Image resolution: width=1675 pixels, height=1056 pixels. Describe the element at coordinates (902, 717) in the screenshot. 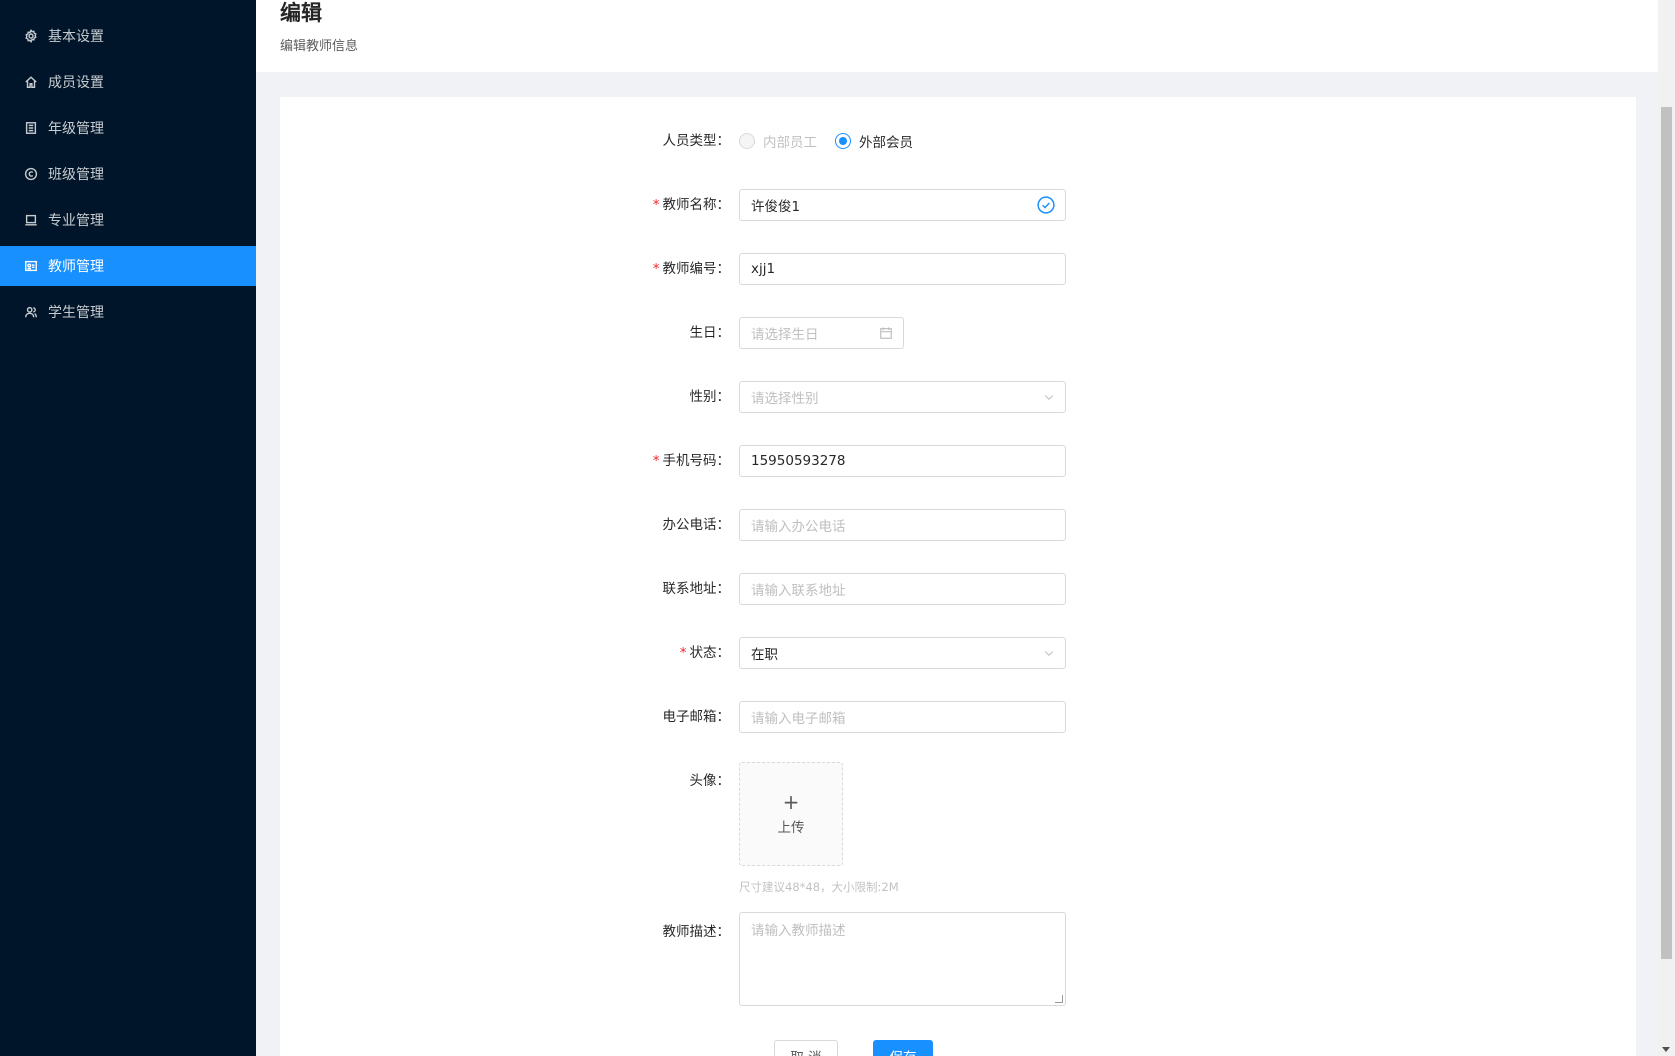

I see `email-input: 请输入电子邮箱` at that location.